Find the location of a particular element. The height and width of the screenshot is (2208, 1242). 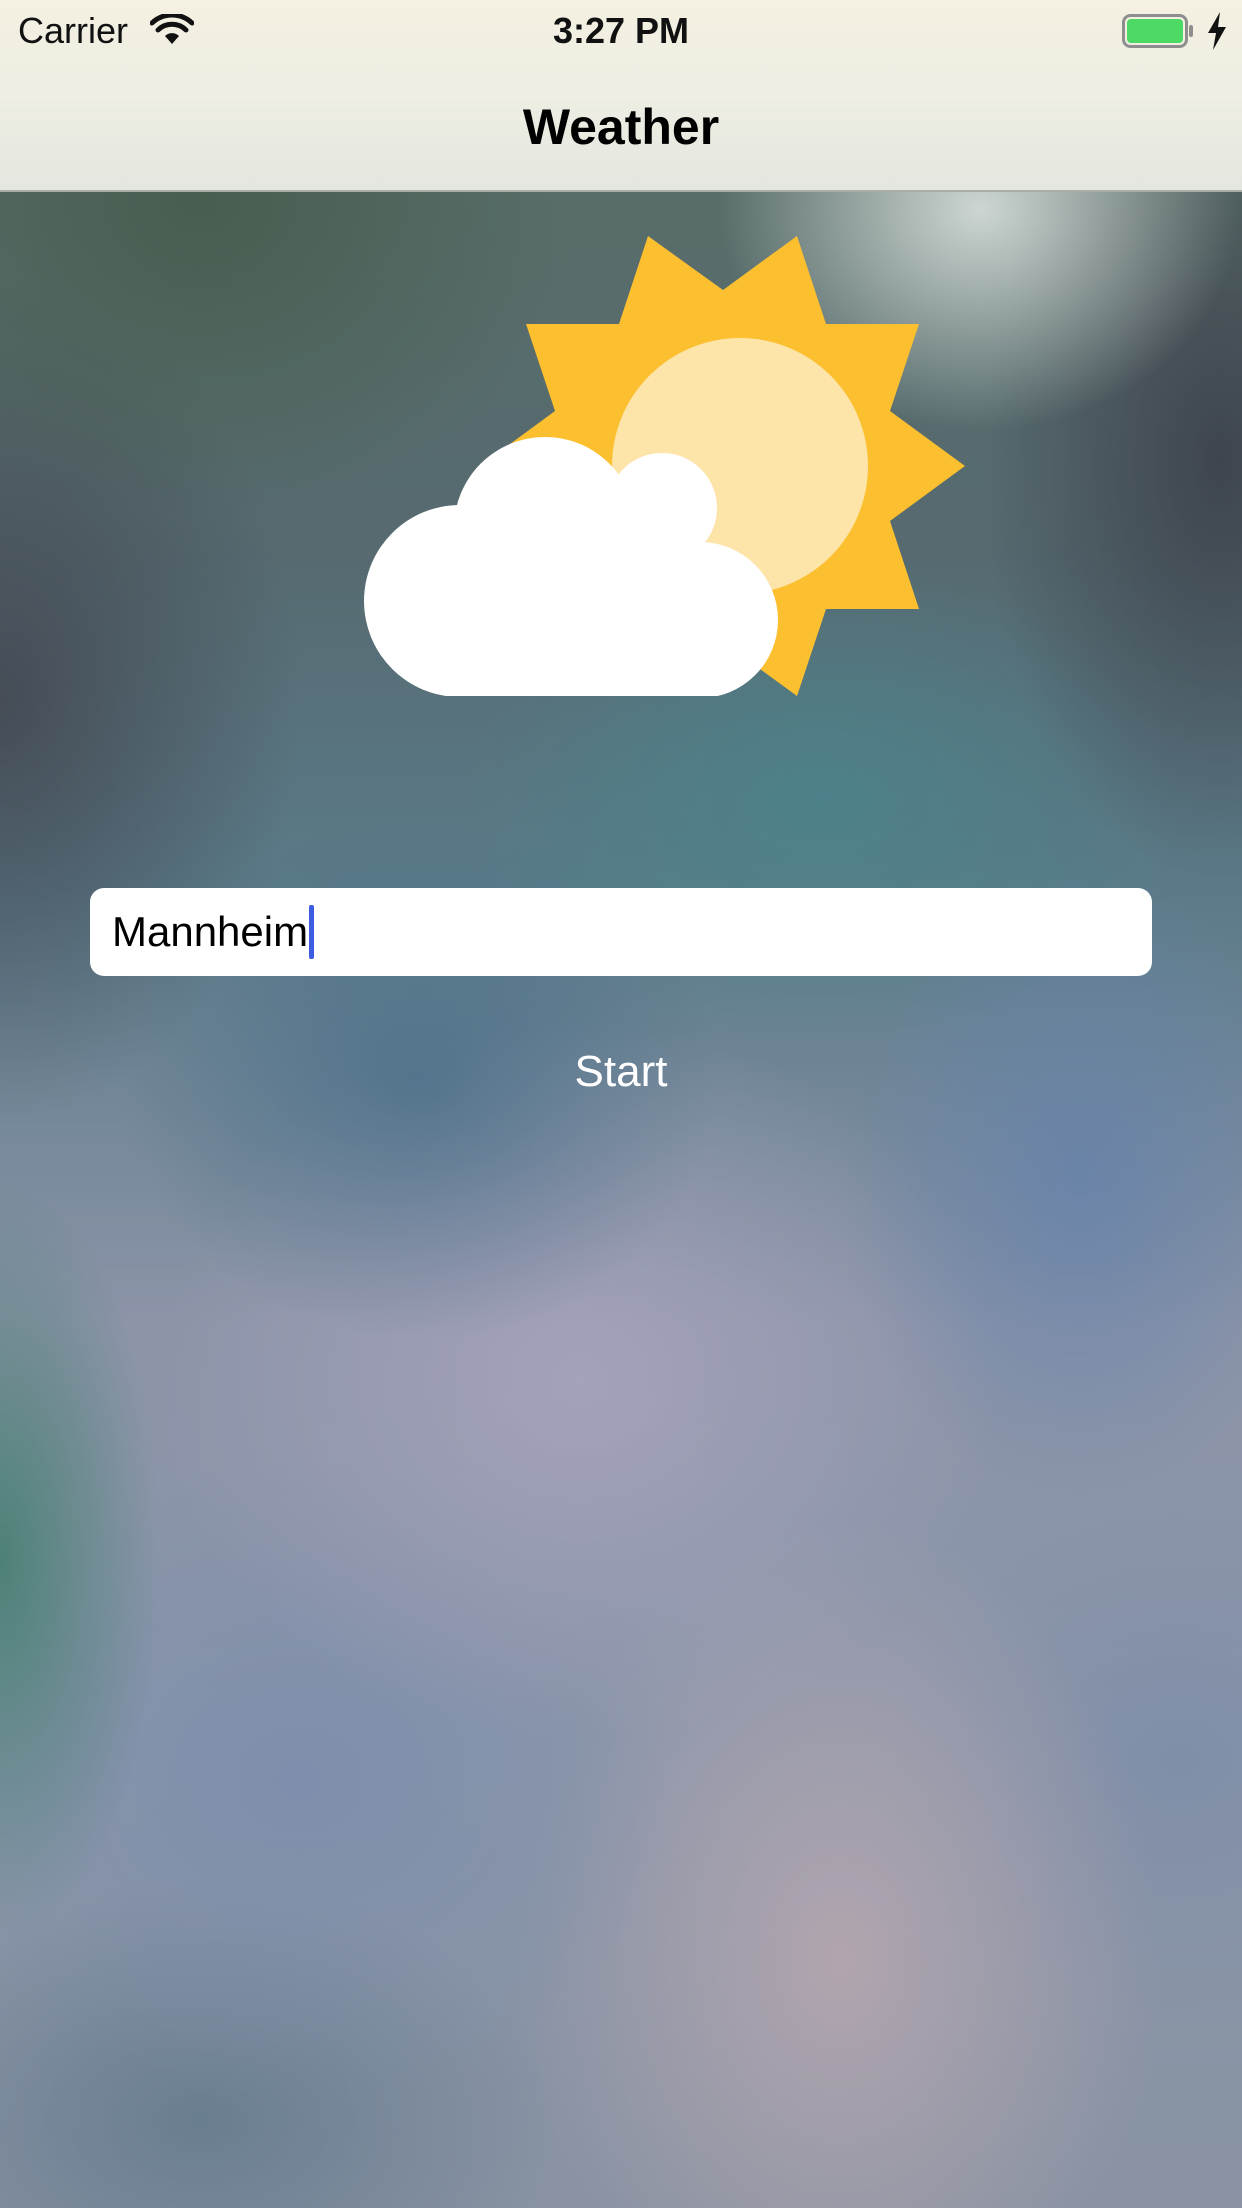

navigation-bar: Carrier 3:27 PM Weather is located at coordinates (621, 96).